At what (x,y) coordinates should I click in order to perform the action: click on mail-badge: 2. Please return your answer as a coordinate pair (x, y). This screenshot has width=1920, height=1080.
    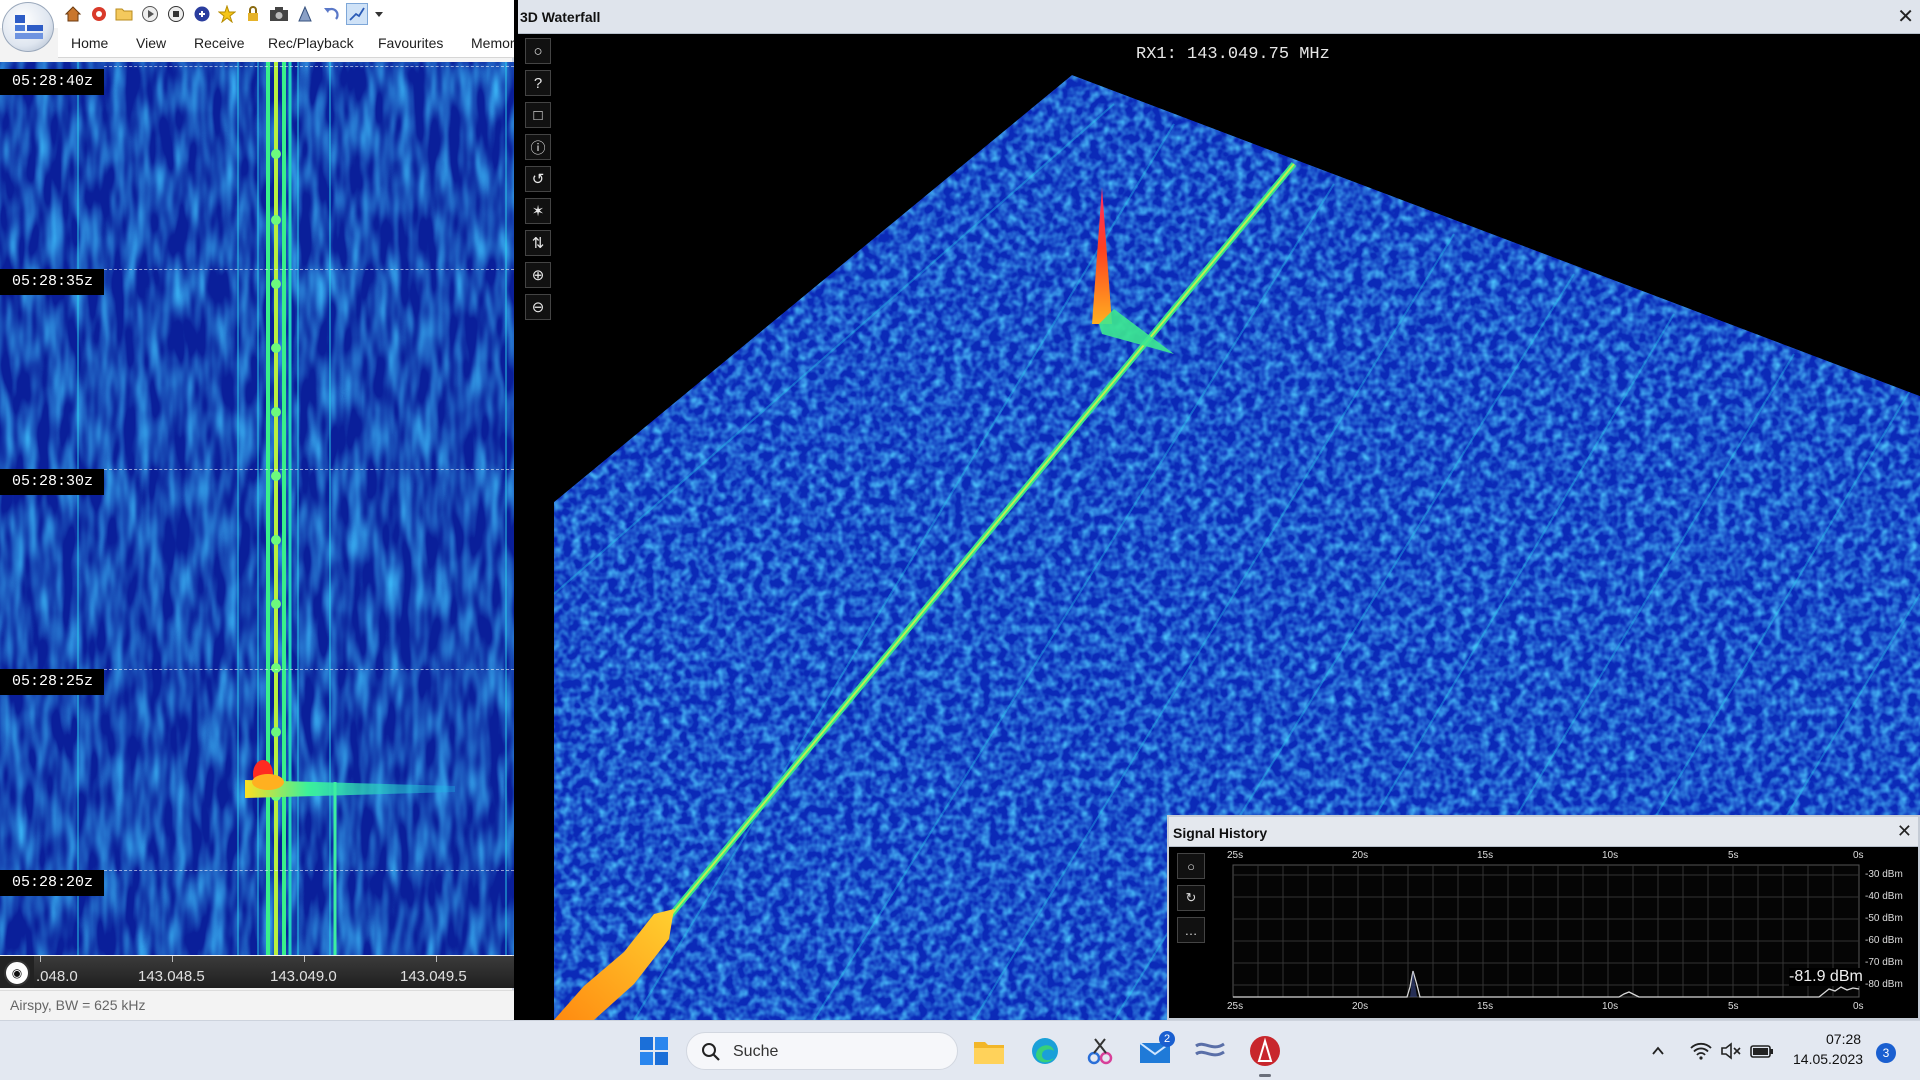
    Looking at the image, I should click on (1167, 1039).